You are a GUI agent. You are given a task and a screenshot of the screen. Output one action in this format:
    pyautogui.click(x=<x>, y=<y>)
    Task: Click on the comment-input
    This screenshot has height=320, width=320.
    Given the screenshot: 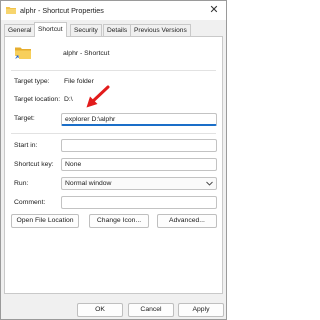 What is the action you would take?
    pyautogui.click(x=139, y=202)
    